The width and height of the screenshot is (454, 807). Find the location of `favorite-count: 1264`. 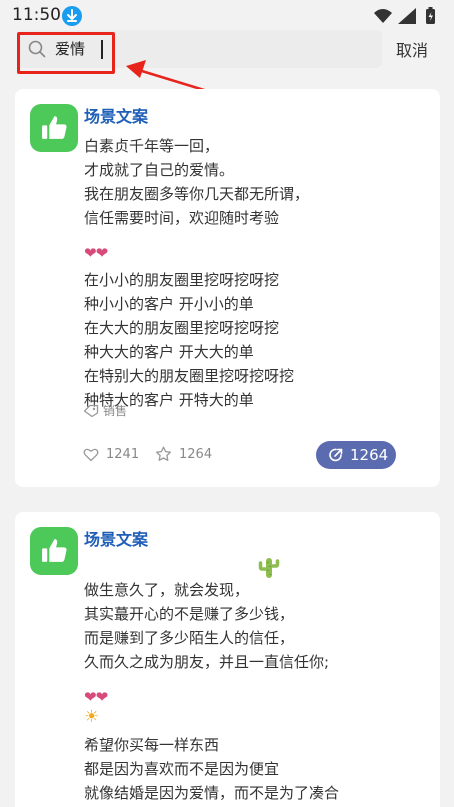

favorite-count: 1264 is located at coordinates (196, 454).